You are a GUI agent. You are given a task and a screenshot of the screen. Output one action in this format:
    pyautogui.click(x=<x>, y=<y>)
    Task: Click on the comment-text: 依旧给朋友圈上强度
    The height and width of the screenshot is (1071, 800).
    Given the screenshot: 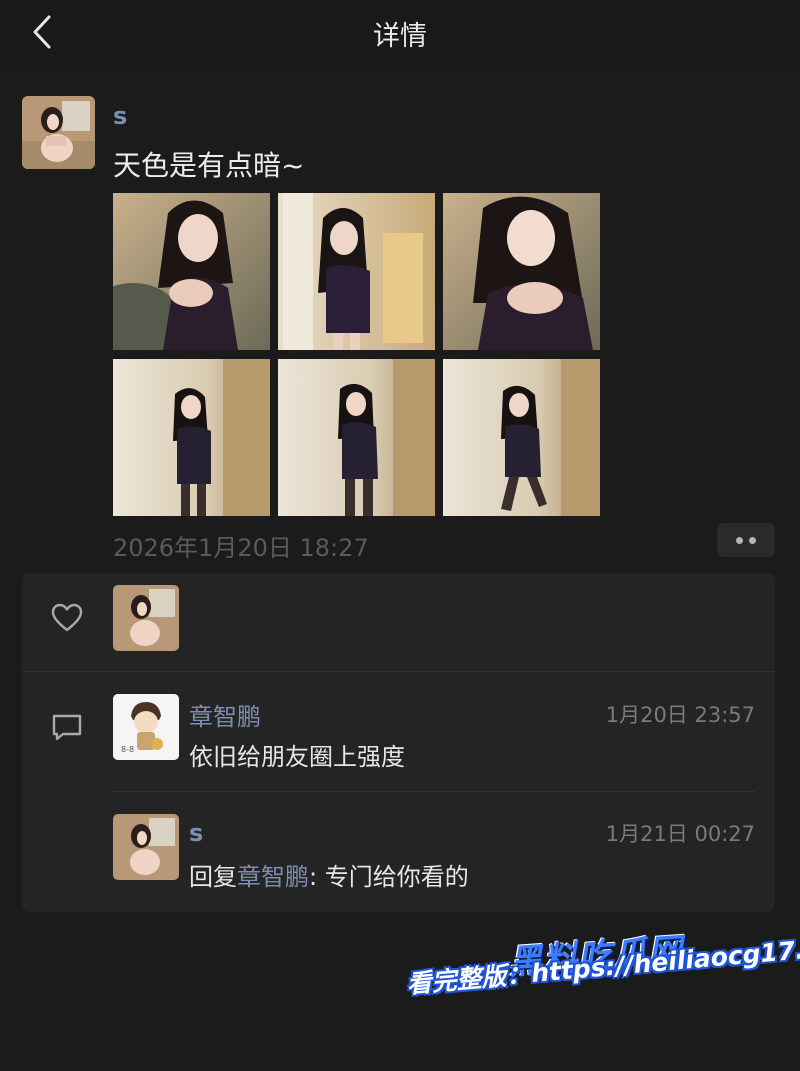 What is the action you would take?
    pyautogui.click(x=297, y=754)
    